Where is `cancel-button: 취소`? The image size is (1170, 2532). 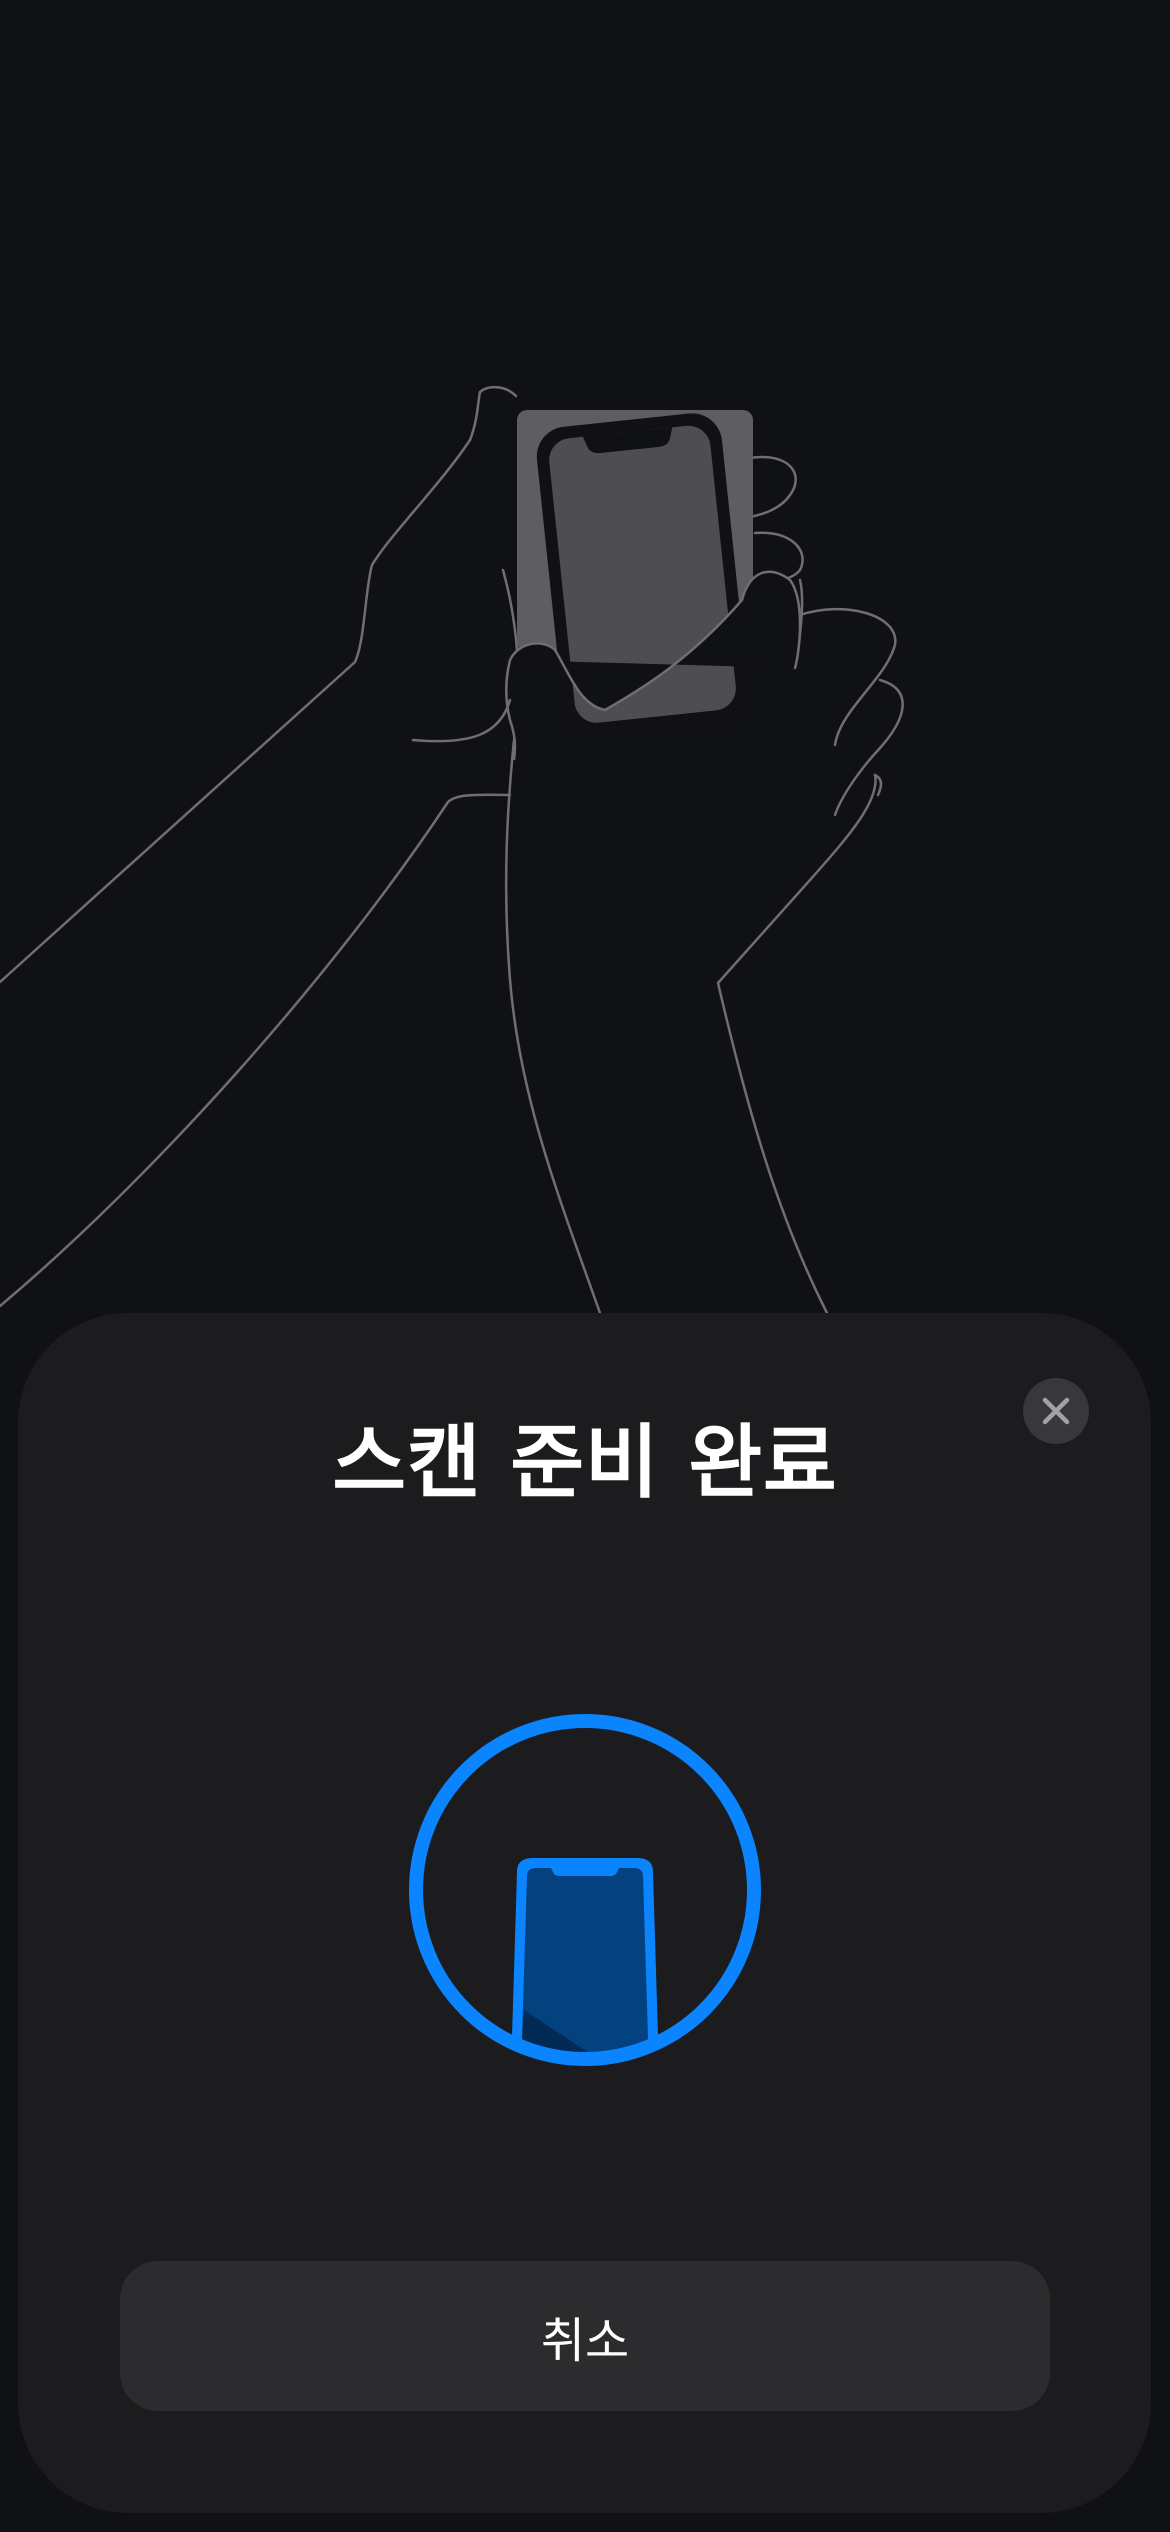
cancel-button: 취소 is located at coordinates (585, 2336).